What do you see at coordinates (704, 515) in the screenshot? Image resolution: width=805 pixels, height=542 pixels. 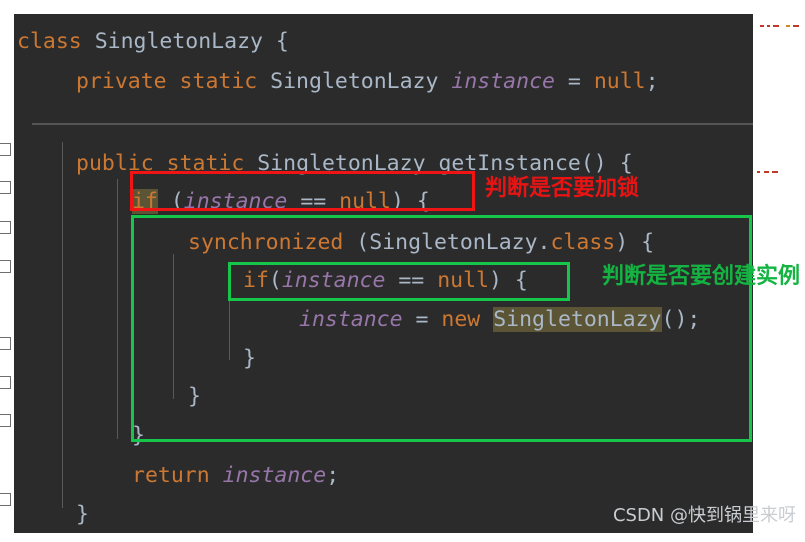 I see `csdn-watermark: CSDN @快到锅里来呀` at bounding box center [704, 515].